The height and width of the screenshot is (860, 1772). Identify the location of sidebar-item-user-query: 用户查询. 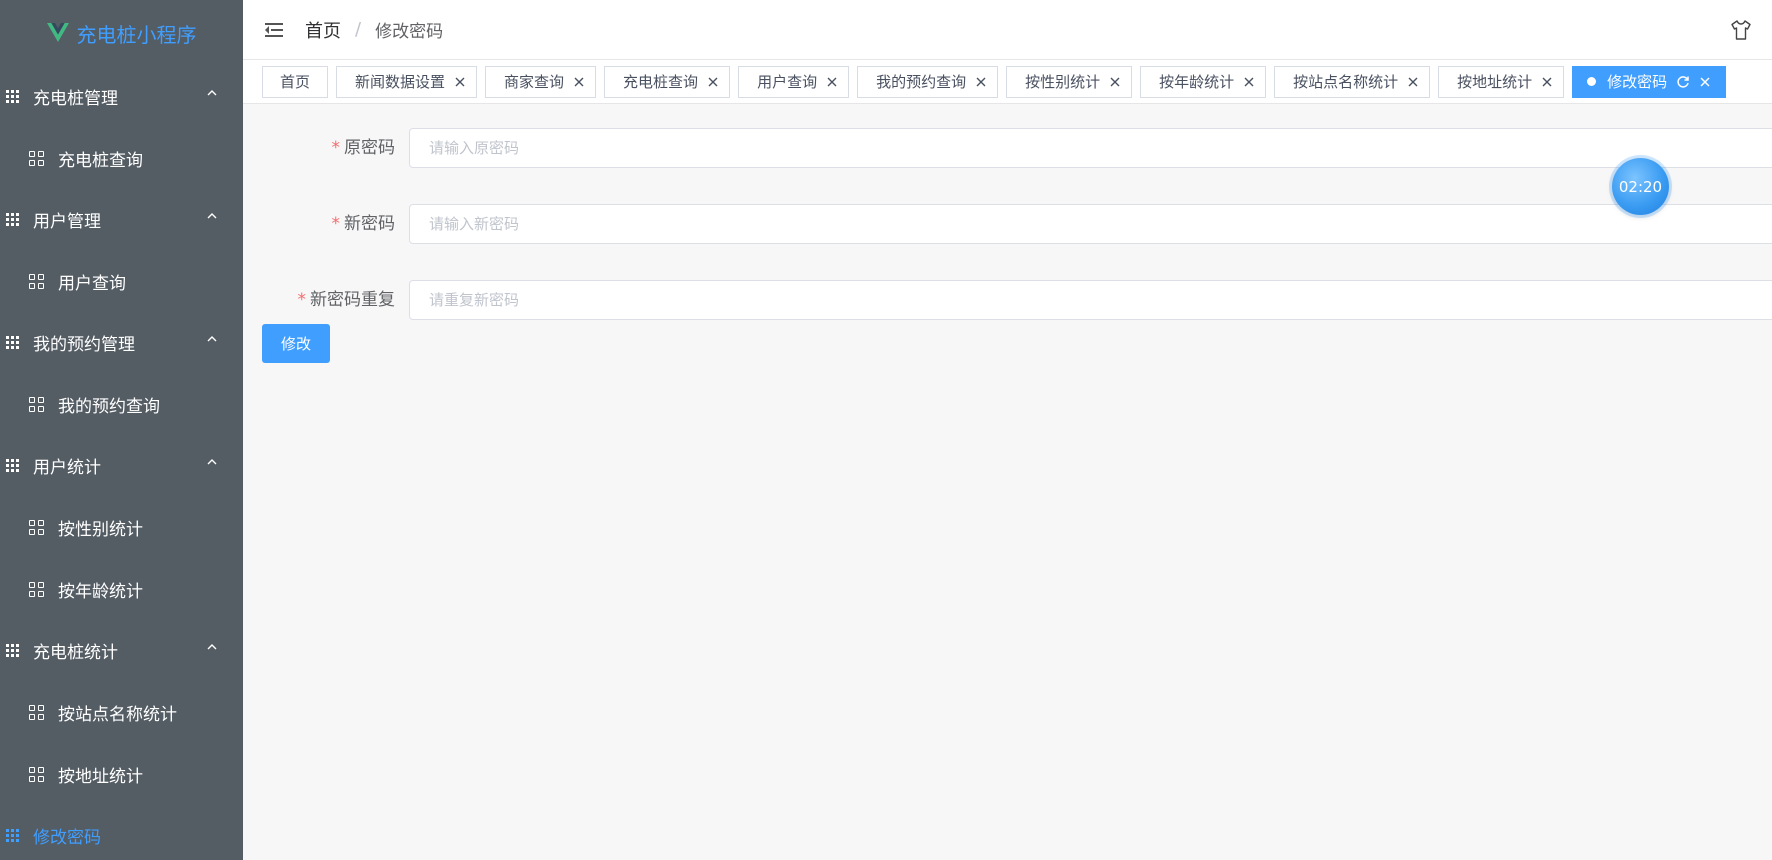
(121, 281).